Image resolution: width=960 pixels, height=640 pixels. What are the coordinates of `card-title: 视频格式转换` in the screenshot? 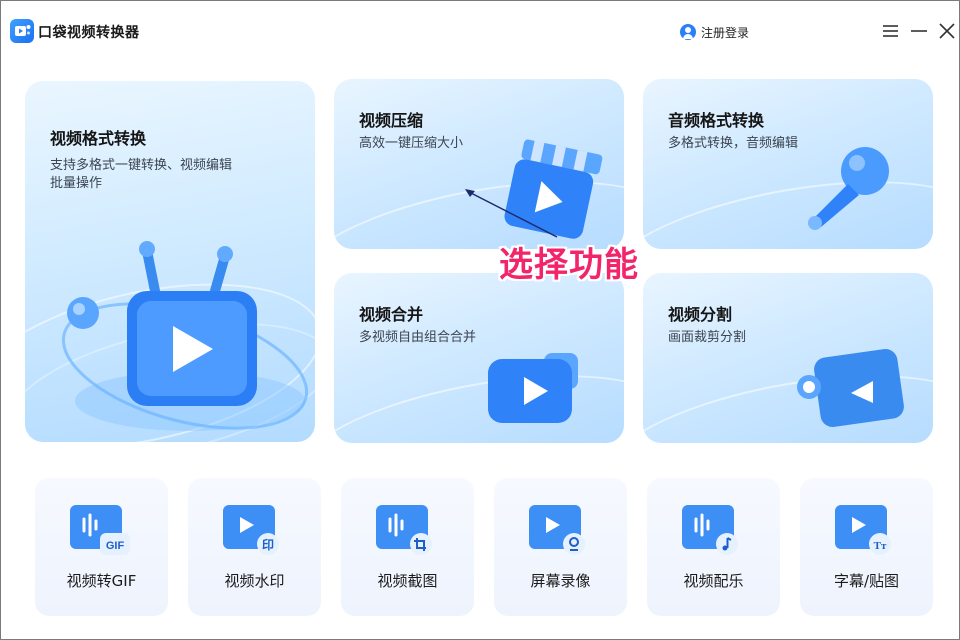 It's located at (98, 138).